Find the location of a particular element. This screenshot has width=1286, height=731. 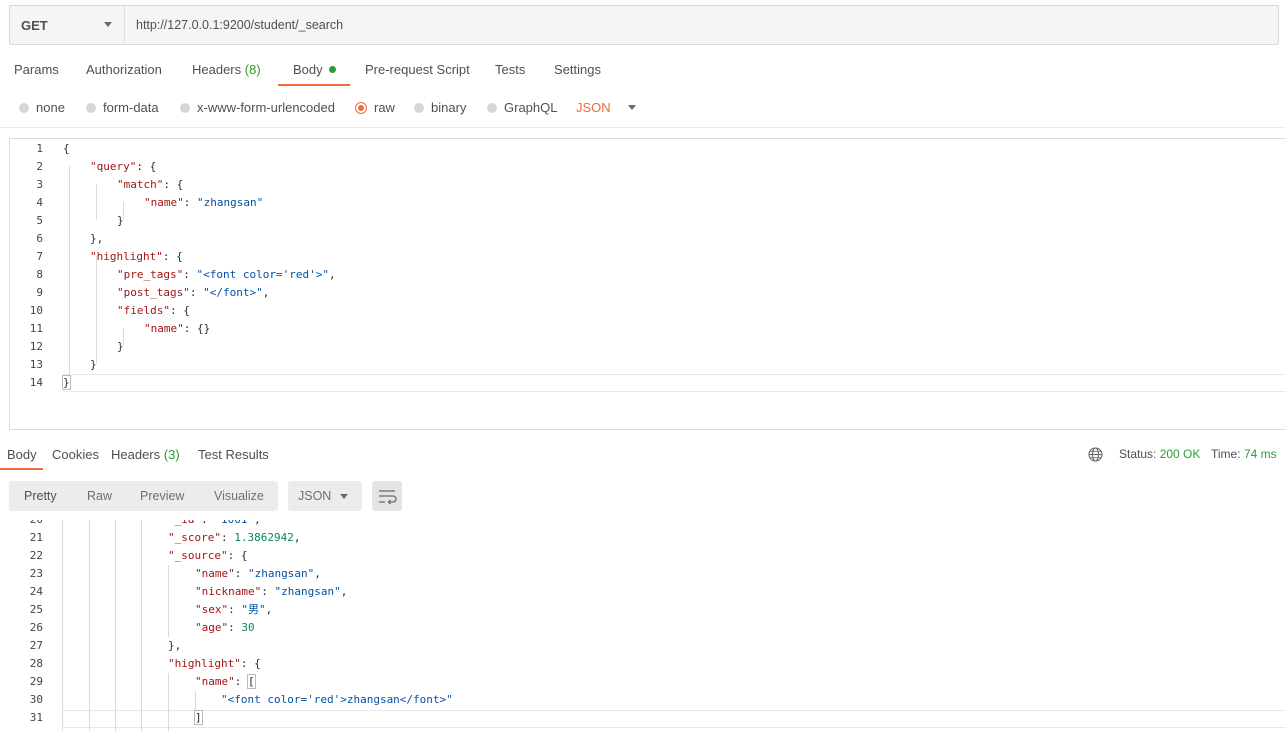

code-line: "name": {} is located at coordinates (177, 328).